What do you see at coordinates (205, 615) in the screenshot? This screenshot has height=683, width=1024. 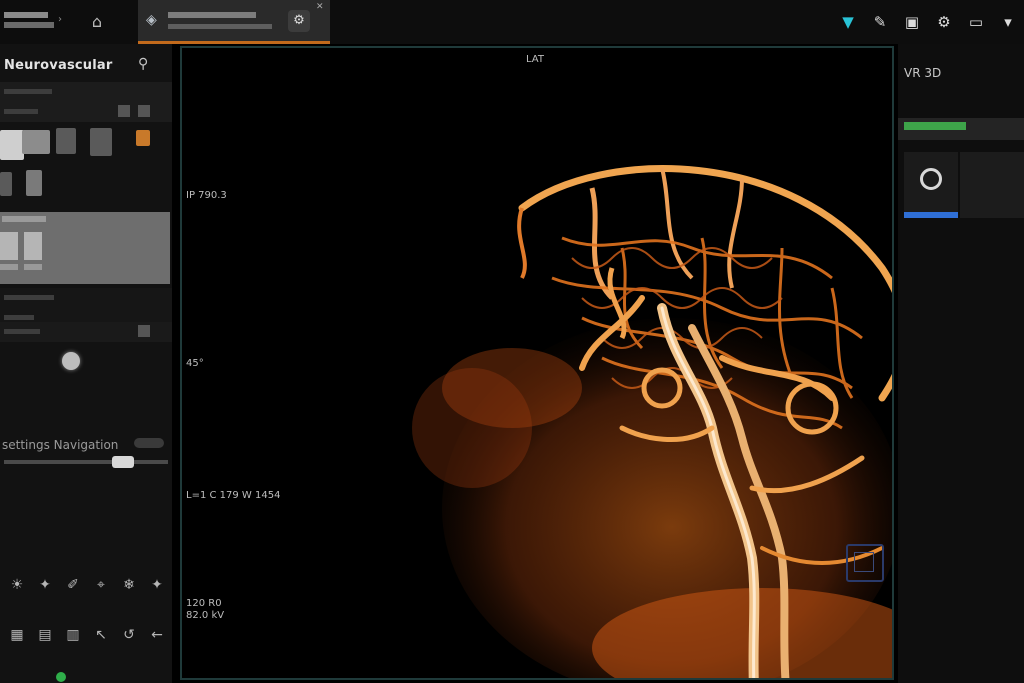 I see `overlay-text: 82.0 kV` at bounding box center [205, 615].